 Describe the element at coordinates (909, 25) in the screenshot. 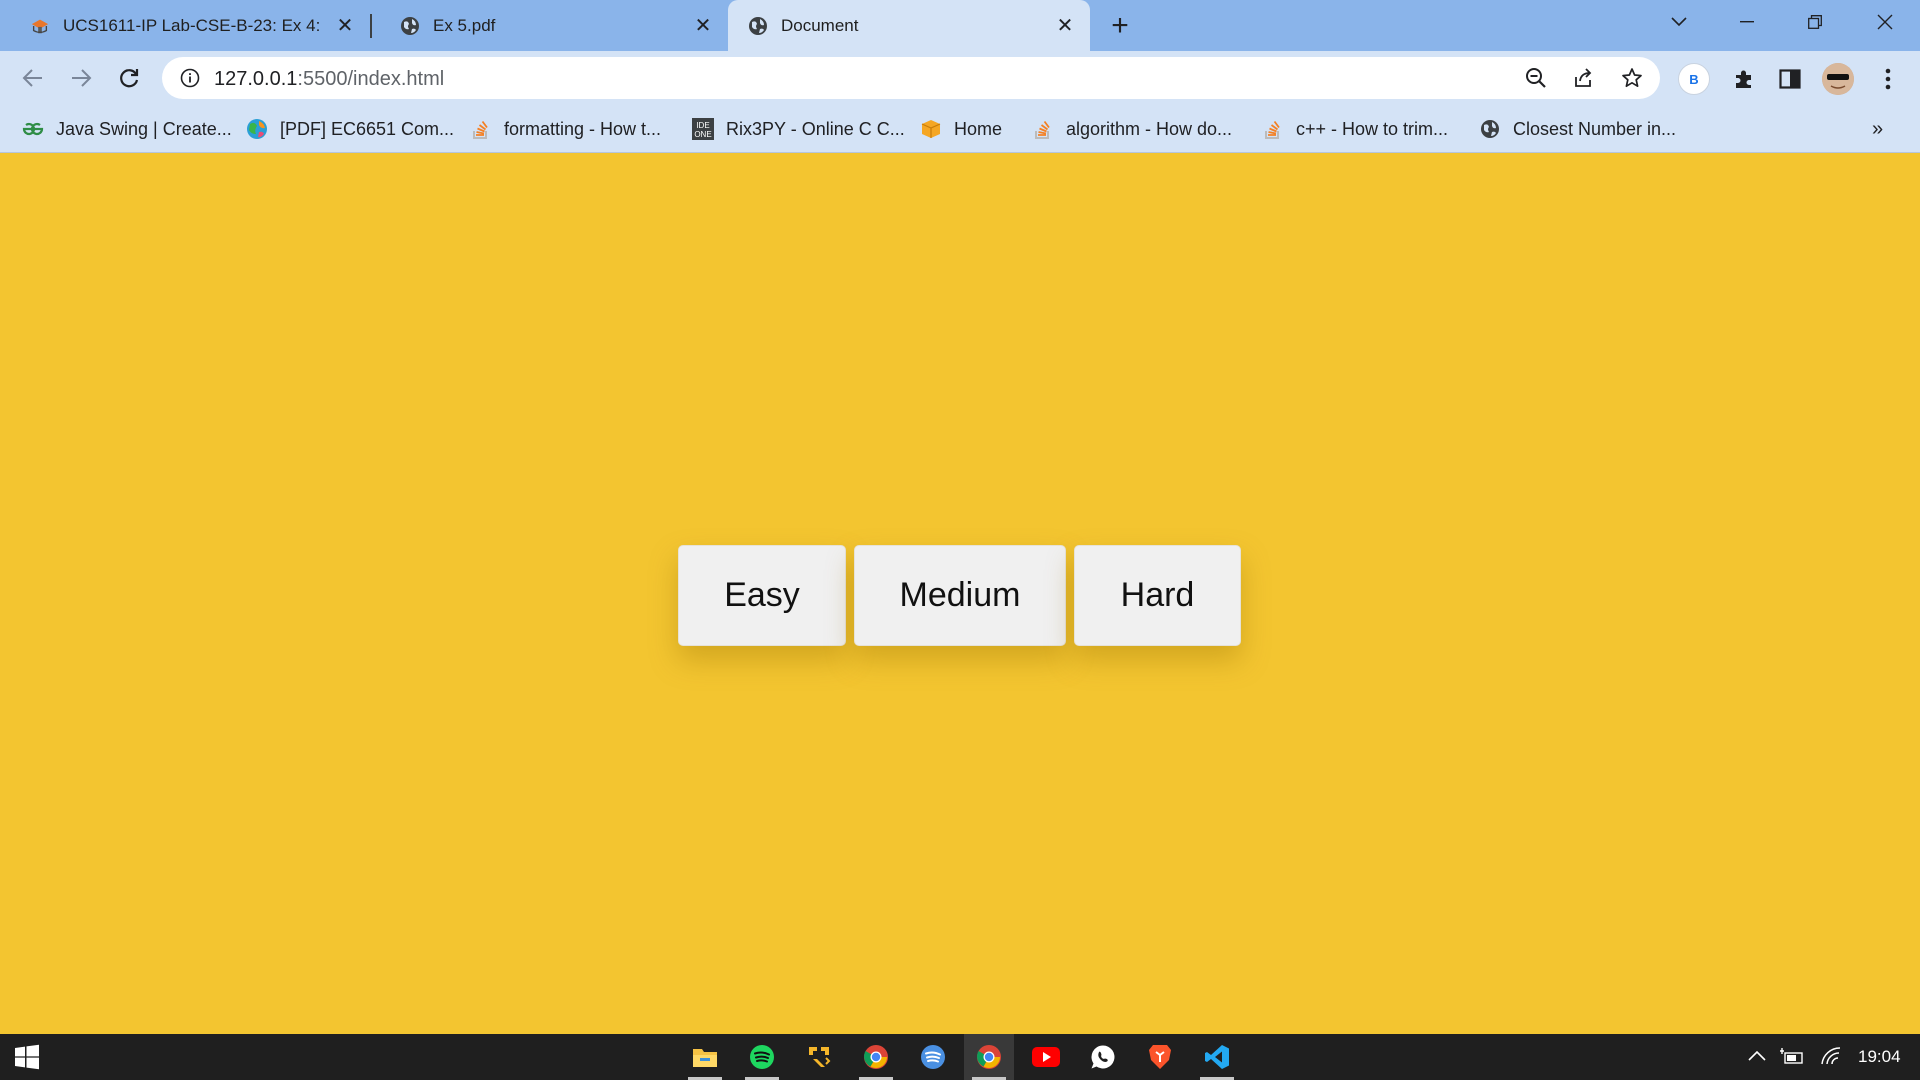

I see `tab-document: Document ✕` at that location.